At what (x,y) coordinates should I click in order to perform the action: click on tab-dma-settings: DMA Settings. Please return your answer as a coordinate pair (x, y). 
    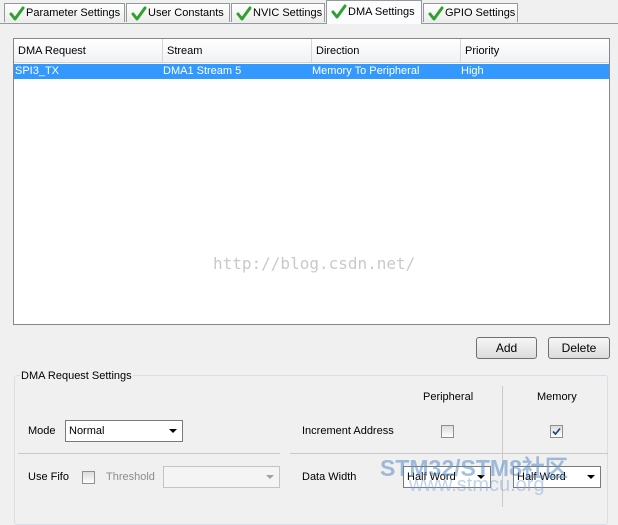
    Looking at the image, I should click on (374, 12).